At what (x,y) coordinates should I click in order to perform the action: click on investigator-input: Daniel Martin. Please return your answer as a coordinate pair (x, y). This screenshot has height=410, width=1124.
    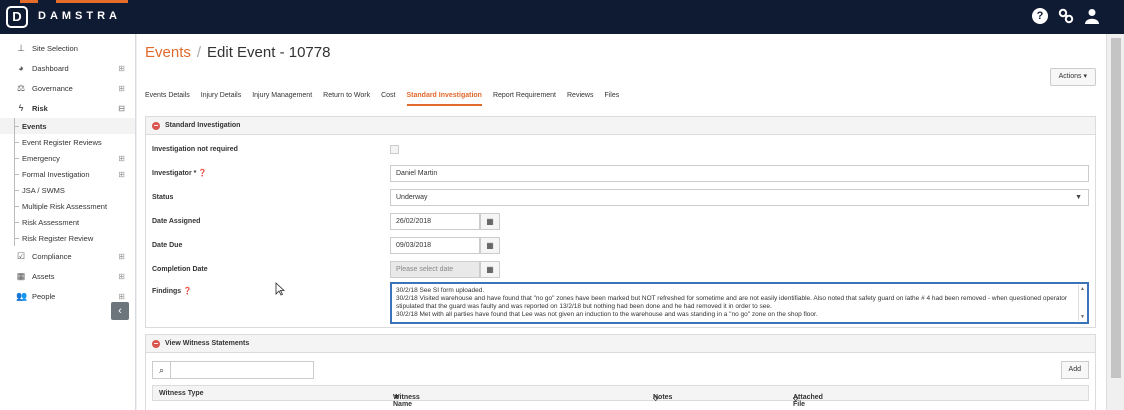
    Looking at the image, I should click on (739, 173).